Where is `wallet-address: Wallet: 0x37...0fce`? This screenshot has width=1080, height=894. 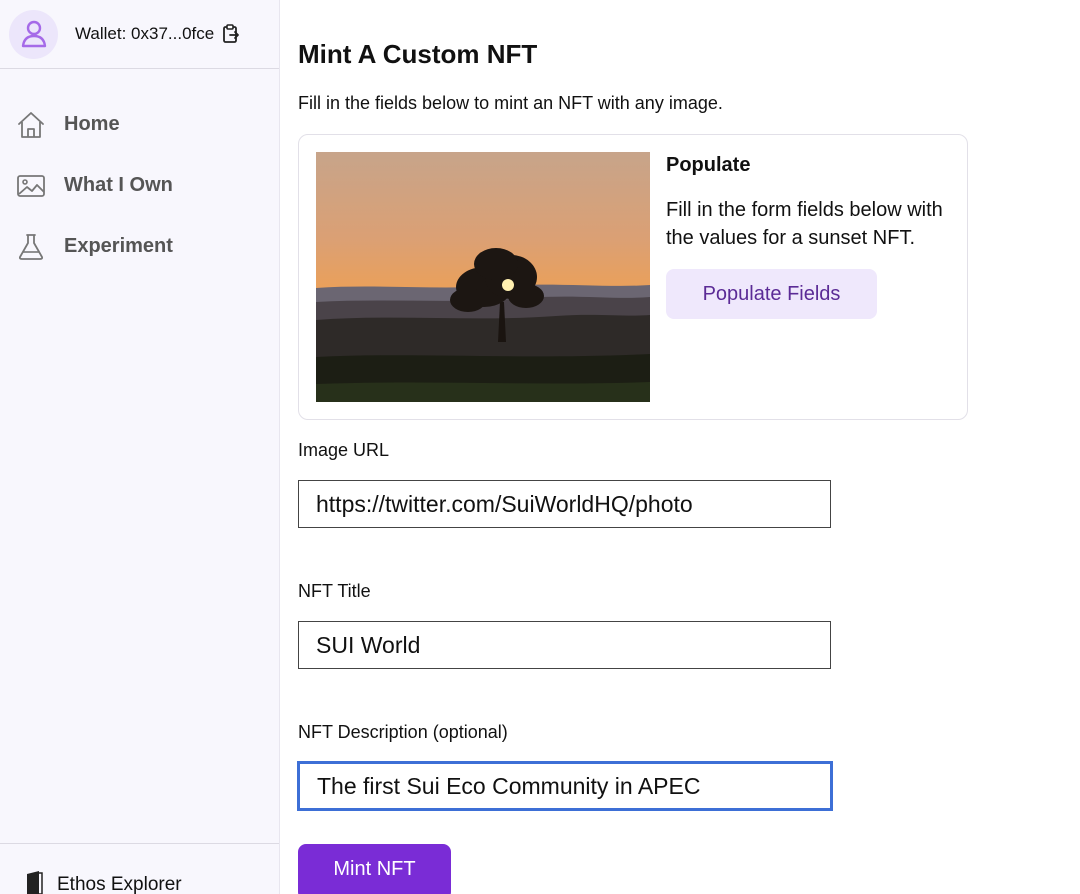 wallet-address: Wallet: 0x37...0fce is located at coordinates (145, 33).